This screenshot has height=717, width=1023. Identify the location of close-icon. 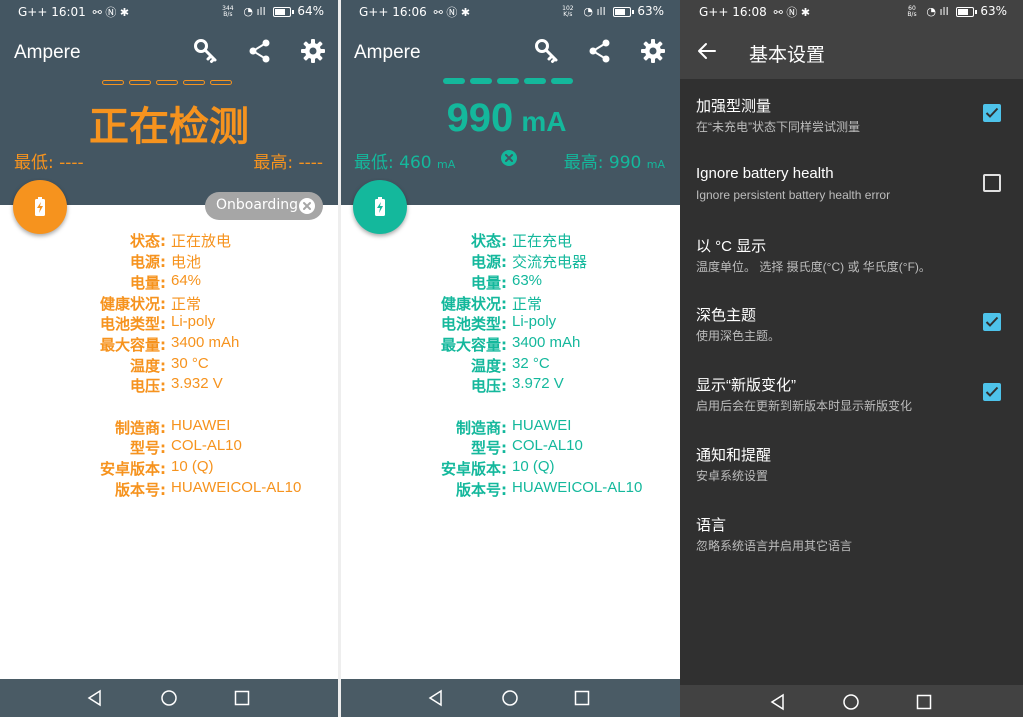
(307, 206).